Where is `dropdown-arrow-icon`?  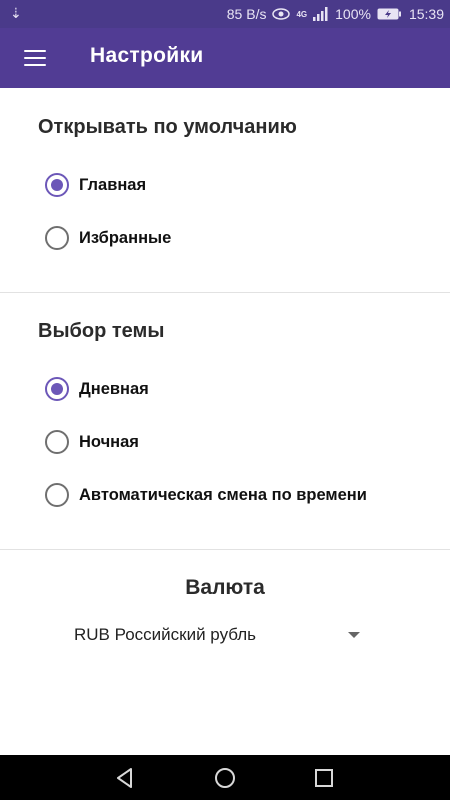 dropdown-arrow-icon is located at coordinates (354, 635).